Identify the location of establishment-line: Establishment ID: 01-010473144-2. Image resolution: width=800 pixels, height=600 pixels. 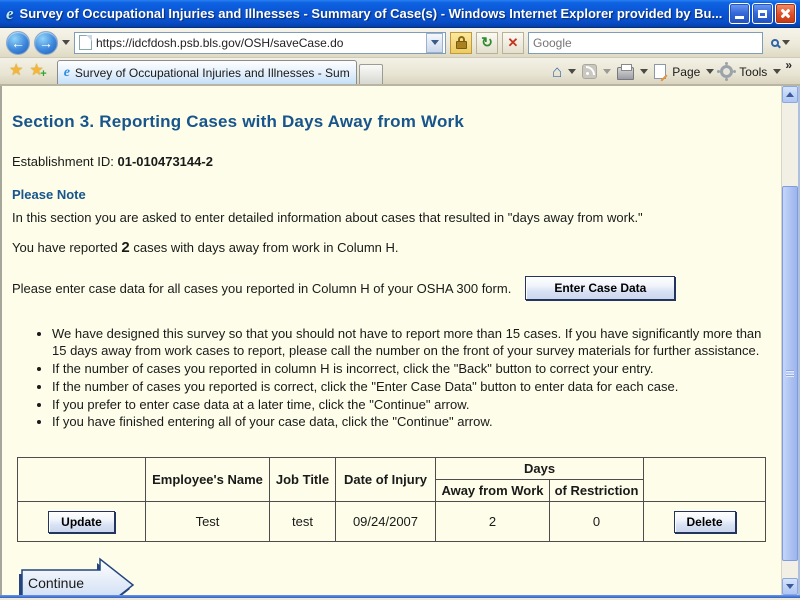
(391, 161).